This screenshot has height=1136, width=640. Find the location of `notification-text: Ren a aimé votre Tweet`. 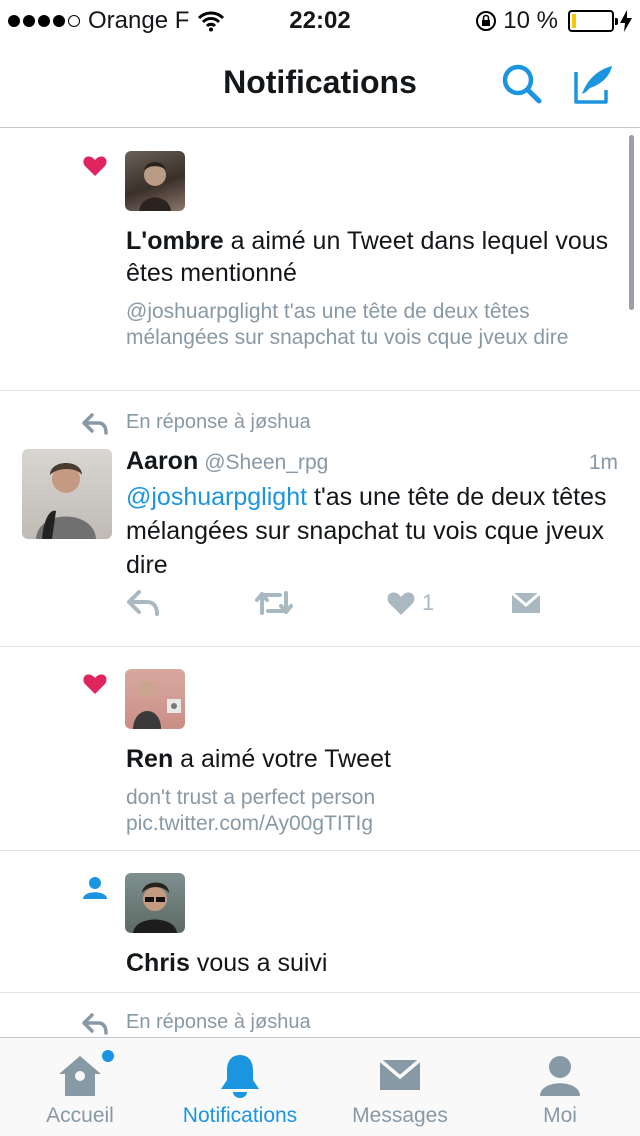

notification-text: Ren a aimé votre Tweet is located at coordinates (368, 759).